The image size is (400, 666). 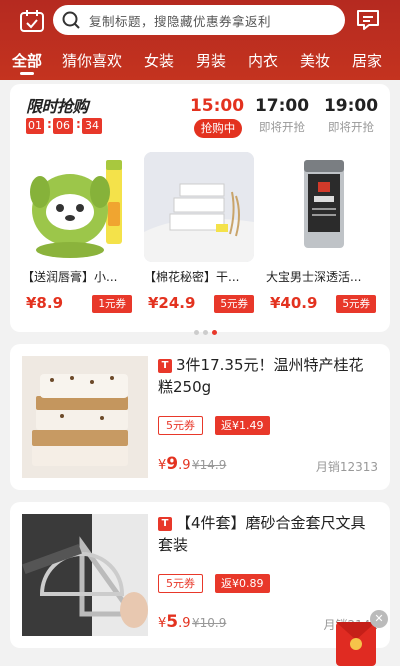 What do you see at coordinates (351, 106) in the screenshot?
I see `slot-time-later: 19:00` at bounding box center [351, 106].